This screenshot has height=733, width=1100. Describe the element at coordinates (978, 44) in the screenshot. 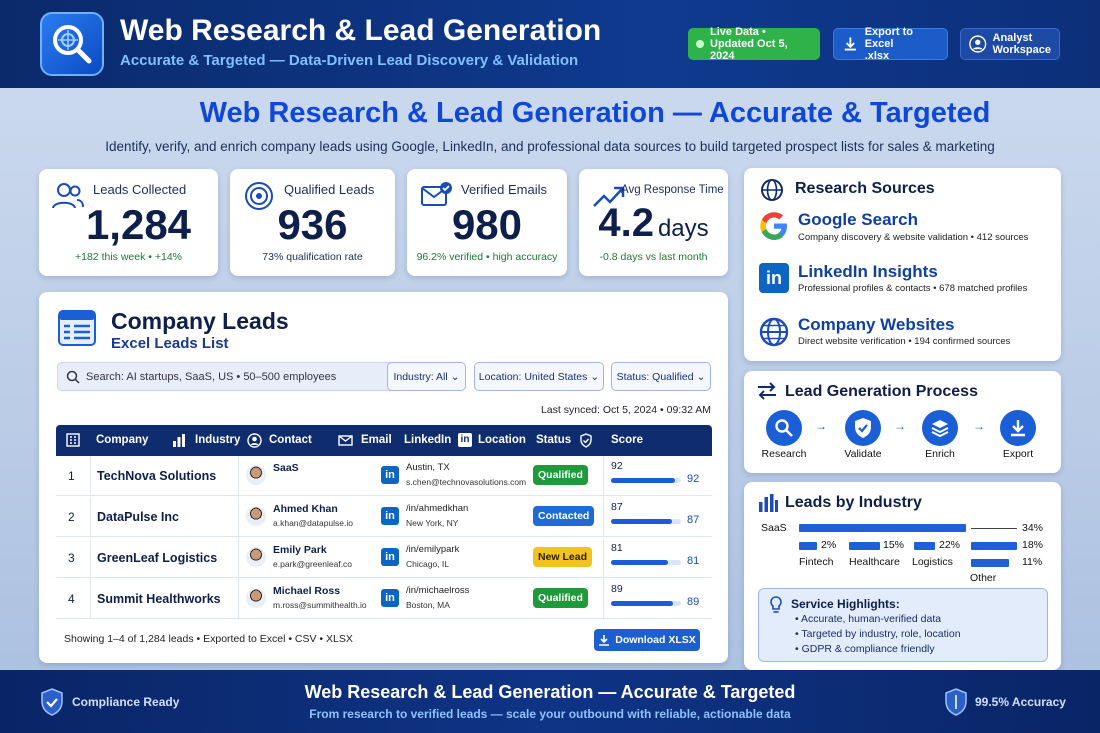

I see `user-circle-icon` at that location.